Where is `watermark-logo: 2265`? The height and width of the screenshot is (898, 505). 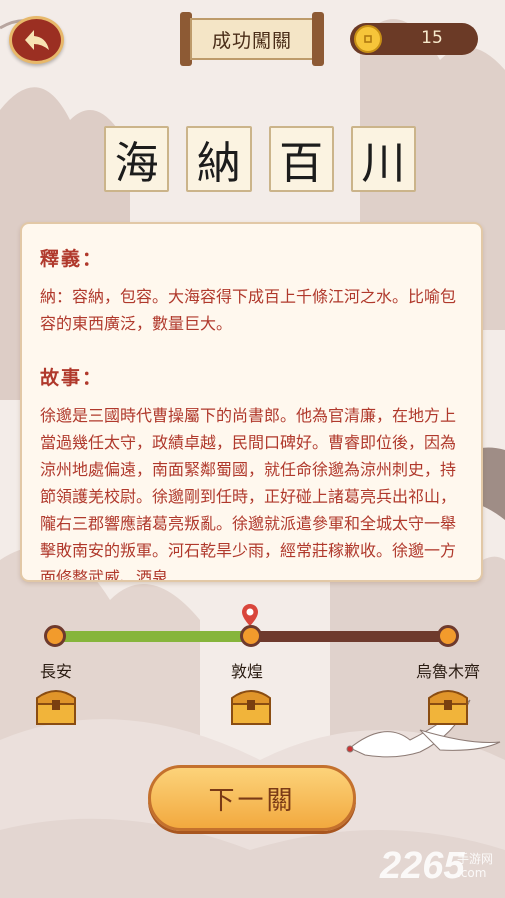 watermark-logo: 2265 is located at coordinates (422, 866).